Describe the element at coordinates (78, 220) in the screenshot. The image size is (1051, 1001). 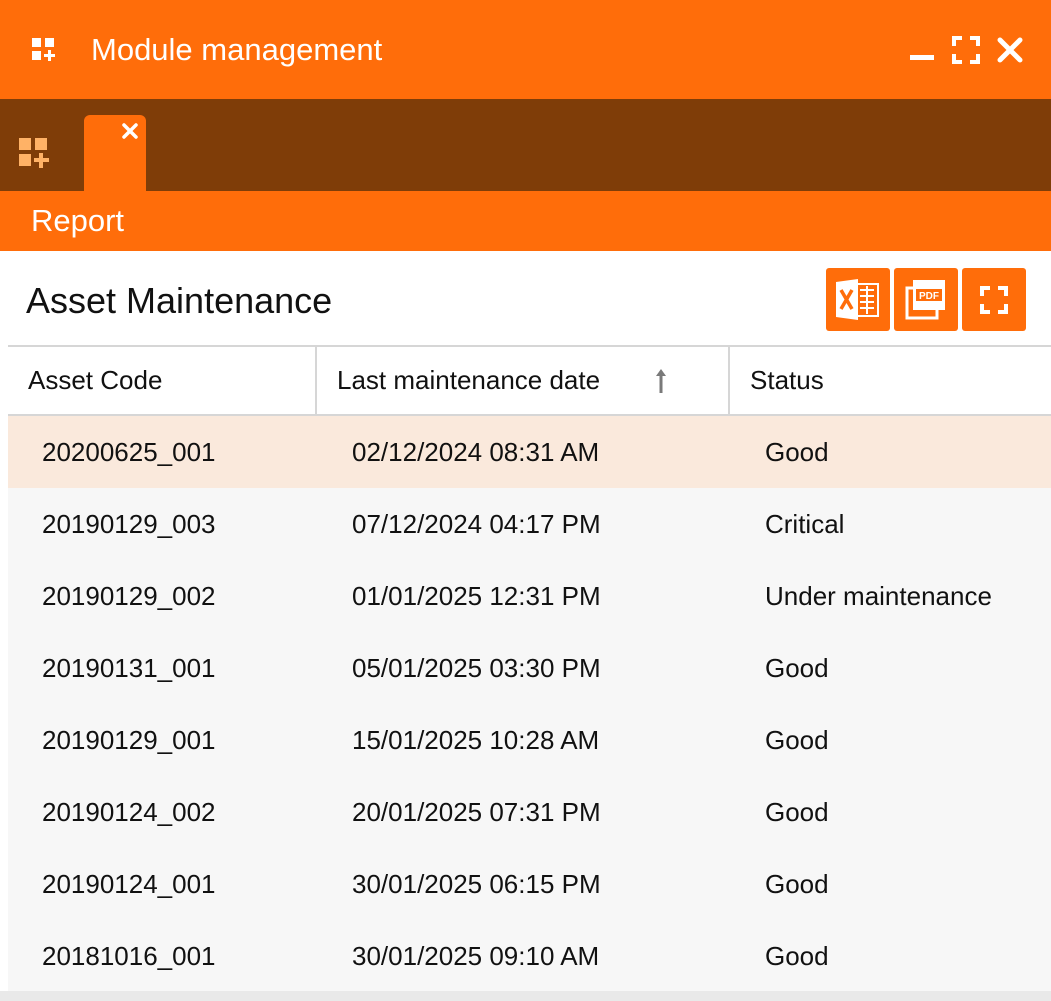
I see `section-label: Report` at that location.